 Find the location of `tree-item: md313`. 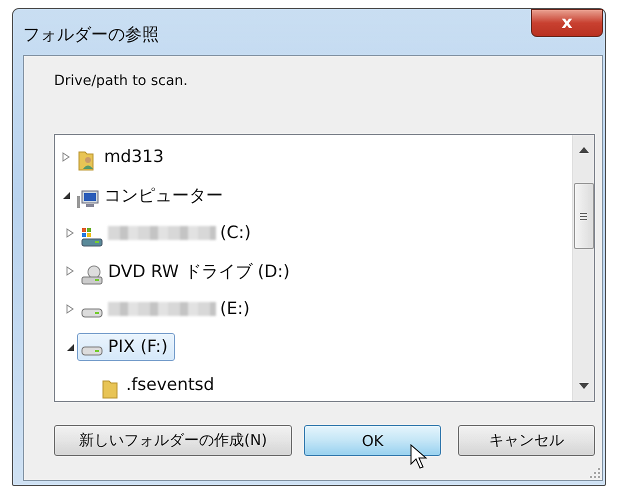

tree-item: md313 is located at coordinates (122, 157).